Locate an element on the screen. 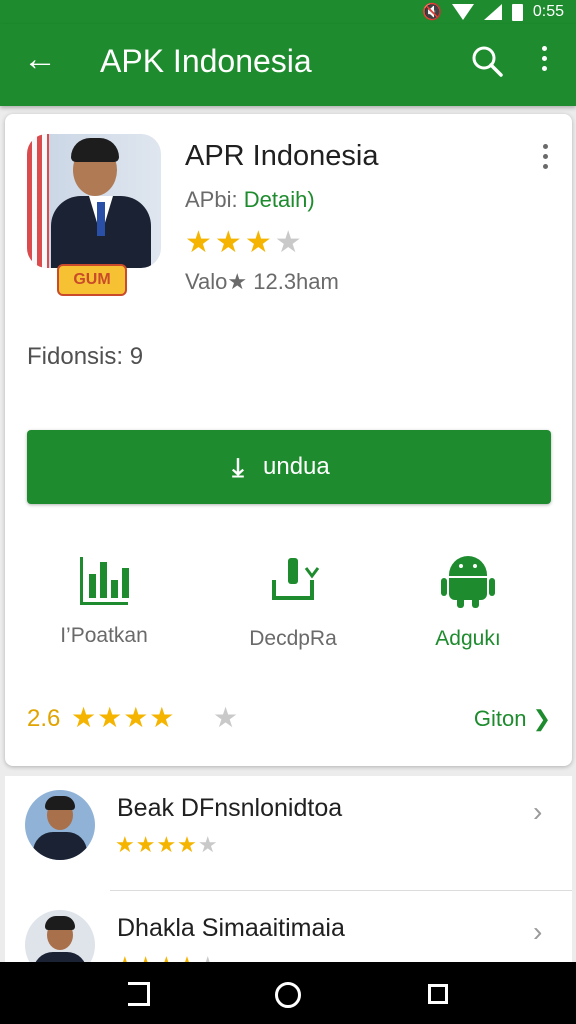 The height and width of the screenshot is (1024, 576). rating-summary: 2.6 ★★★★ ★ Giton ❯ is located at coordinates (289, 719).